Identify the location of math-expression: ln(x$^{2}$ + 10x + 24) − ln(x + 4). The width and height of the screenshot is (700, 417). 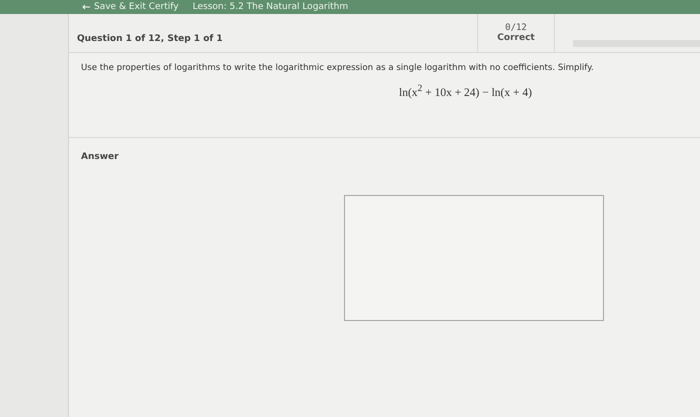
(465, 91).